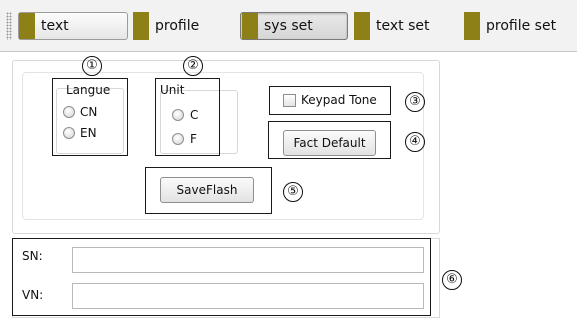 The width and height of the screenshot is (577, 319). What do you see at coordinates (521, 26) in the screenshot?
I see `tab-profile-set-label: profile set` at bounding box center [521, 26].